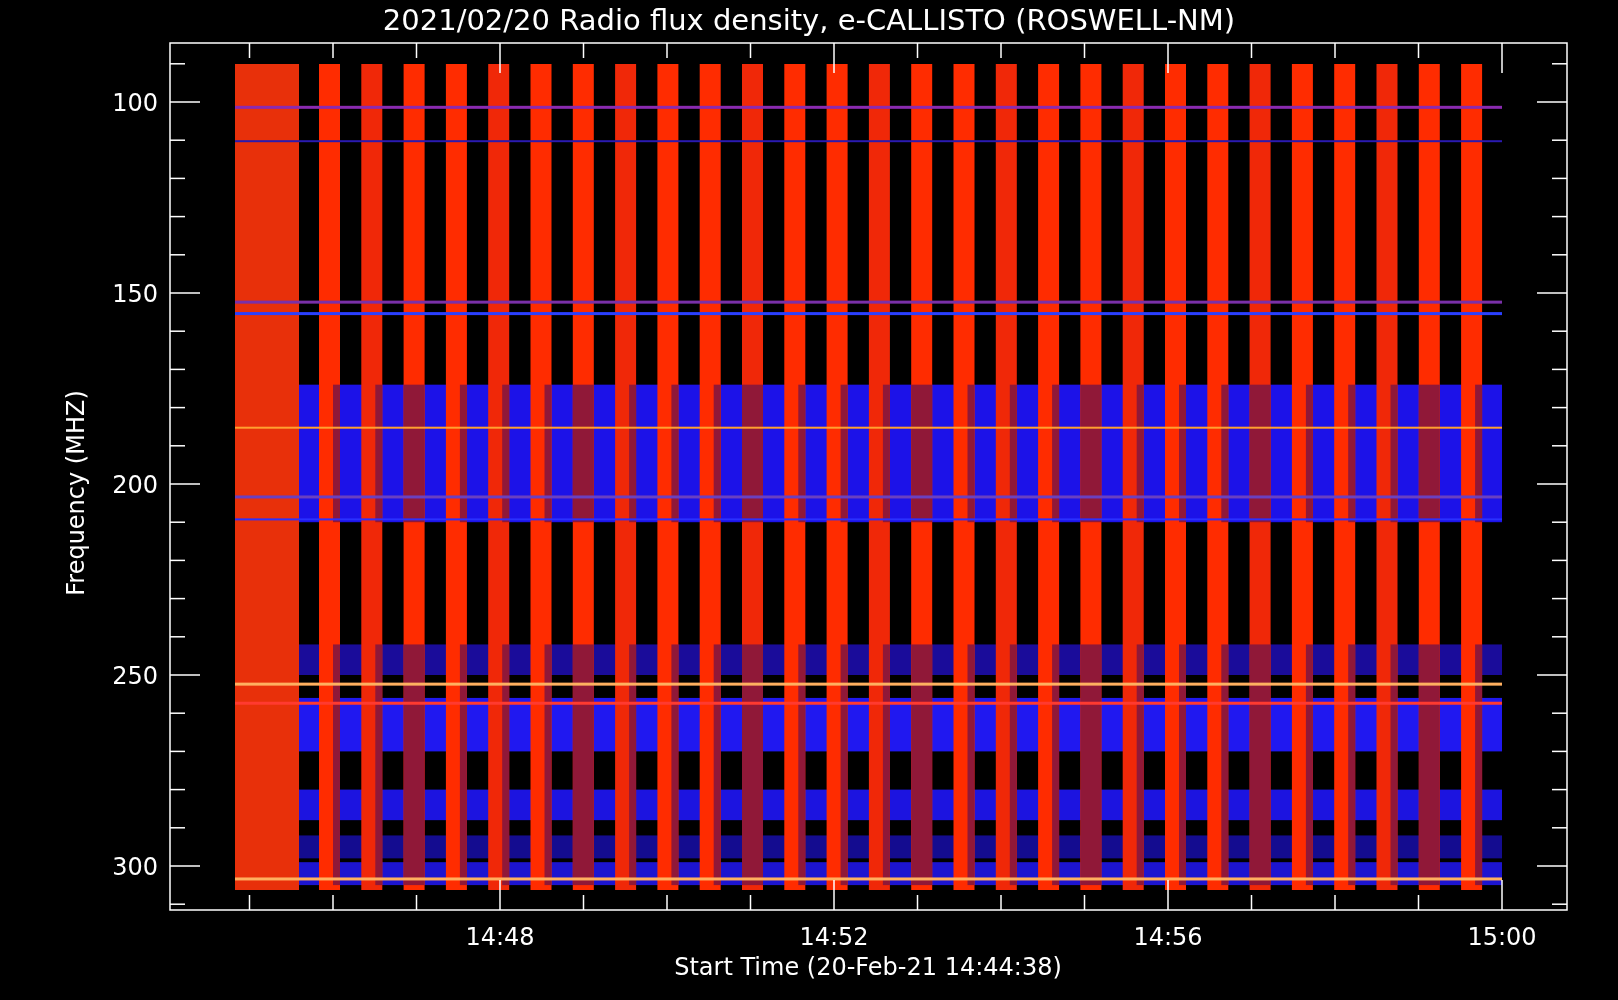 The height and width of the screenshot is (1000, 1618). What do you see at coordinates (135, 103) in the screenshot?
I see `y-tick-label: 100` at bounding box center [135, 103].